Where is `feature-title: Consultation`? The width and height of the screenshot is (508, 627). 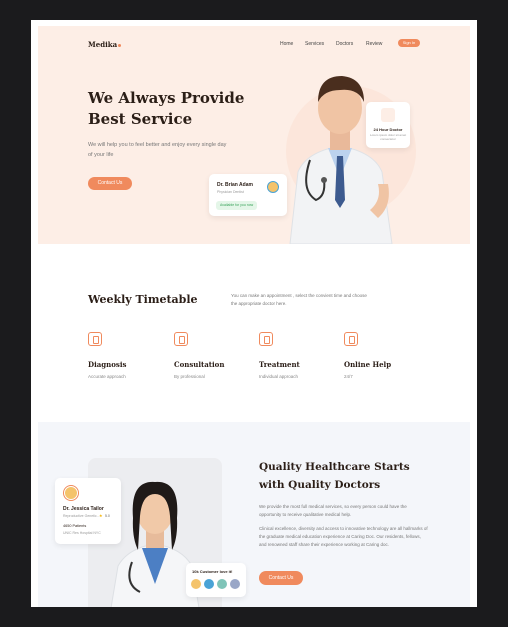 feature-title: Consultation is located at coordinates (199, 364).